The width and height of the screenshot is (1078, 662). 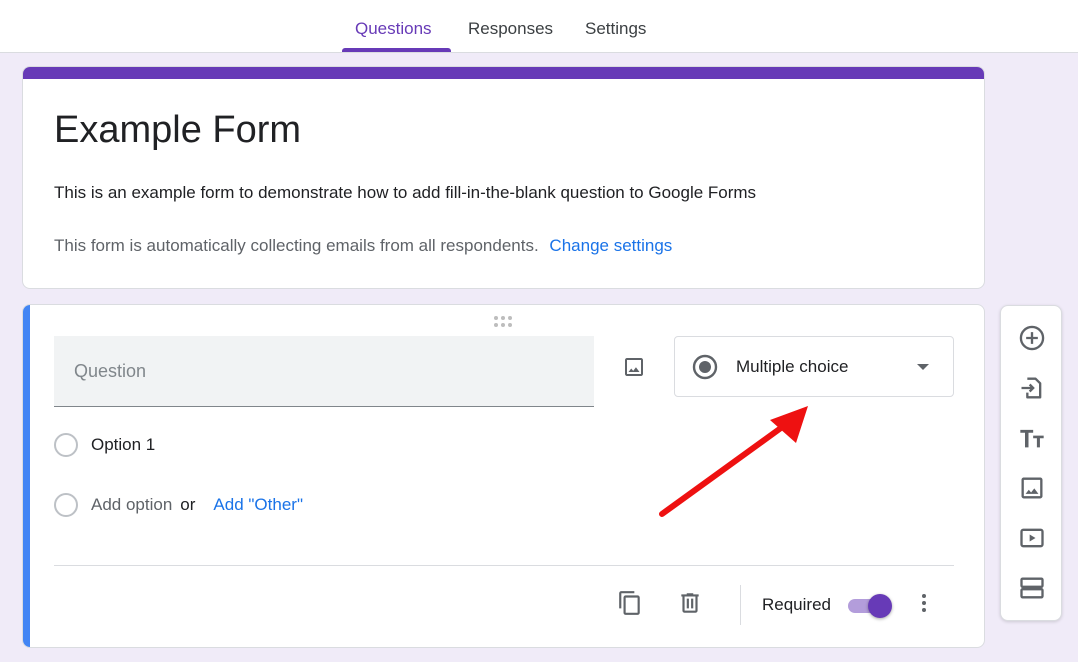 I want to click on form-title: Example Form, so click(x=177, y=130).